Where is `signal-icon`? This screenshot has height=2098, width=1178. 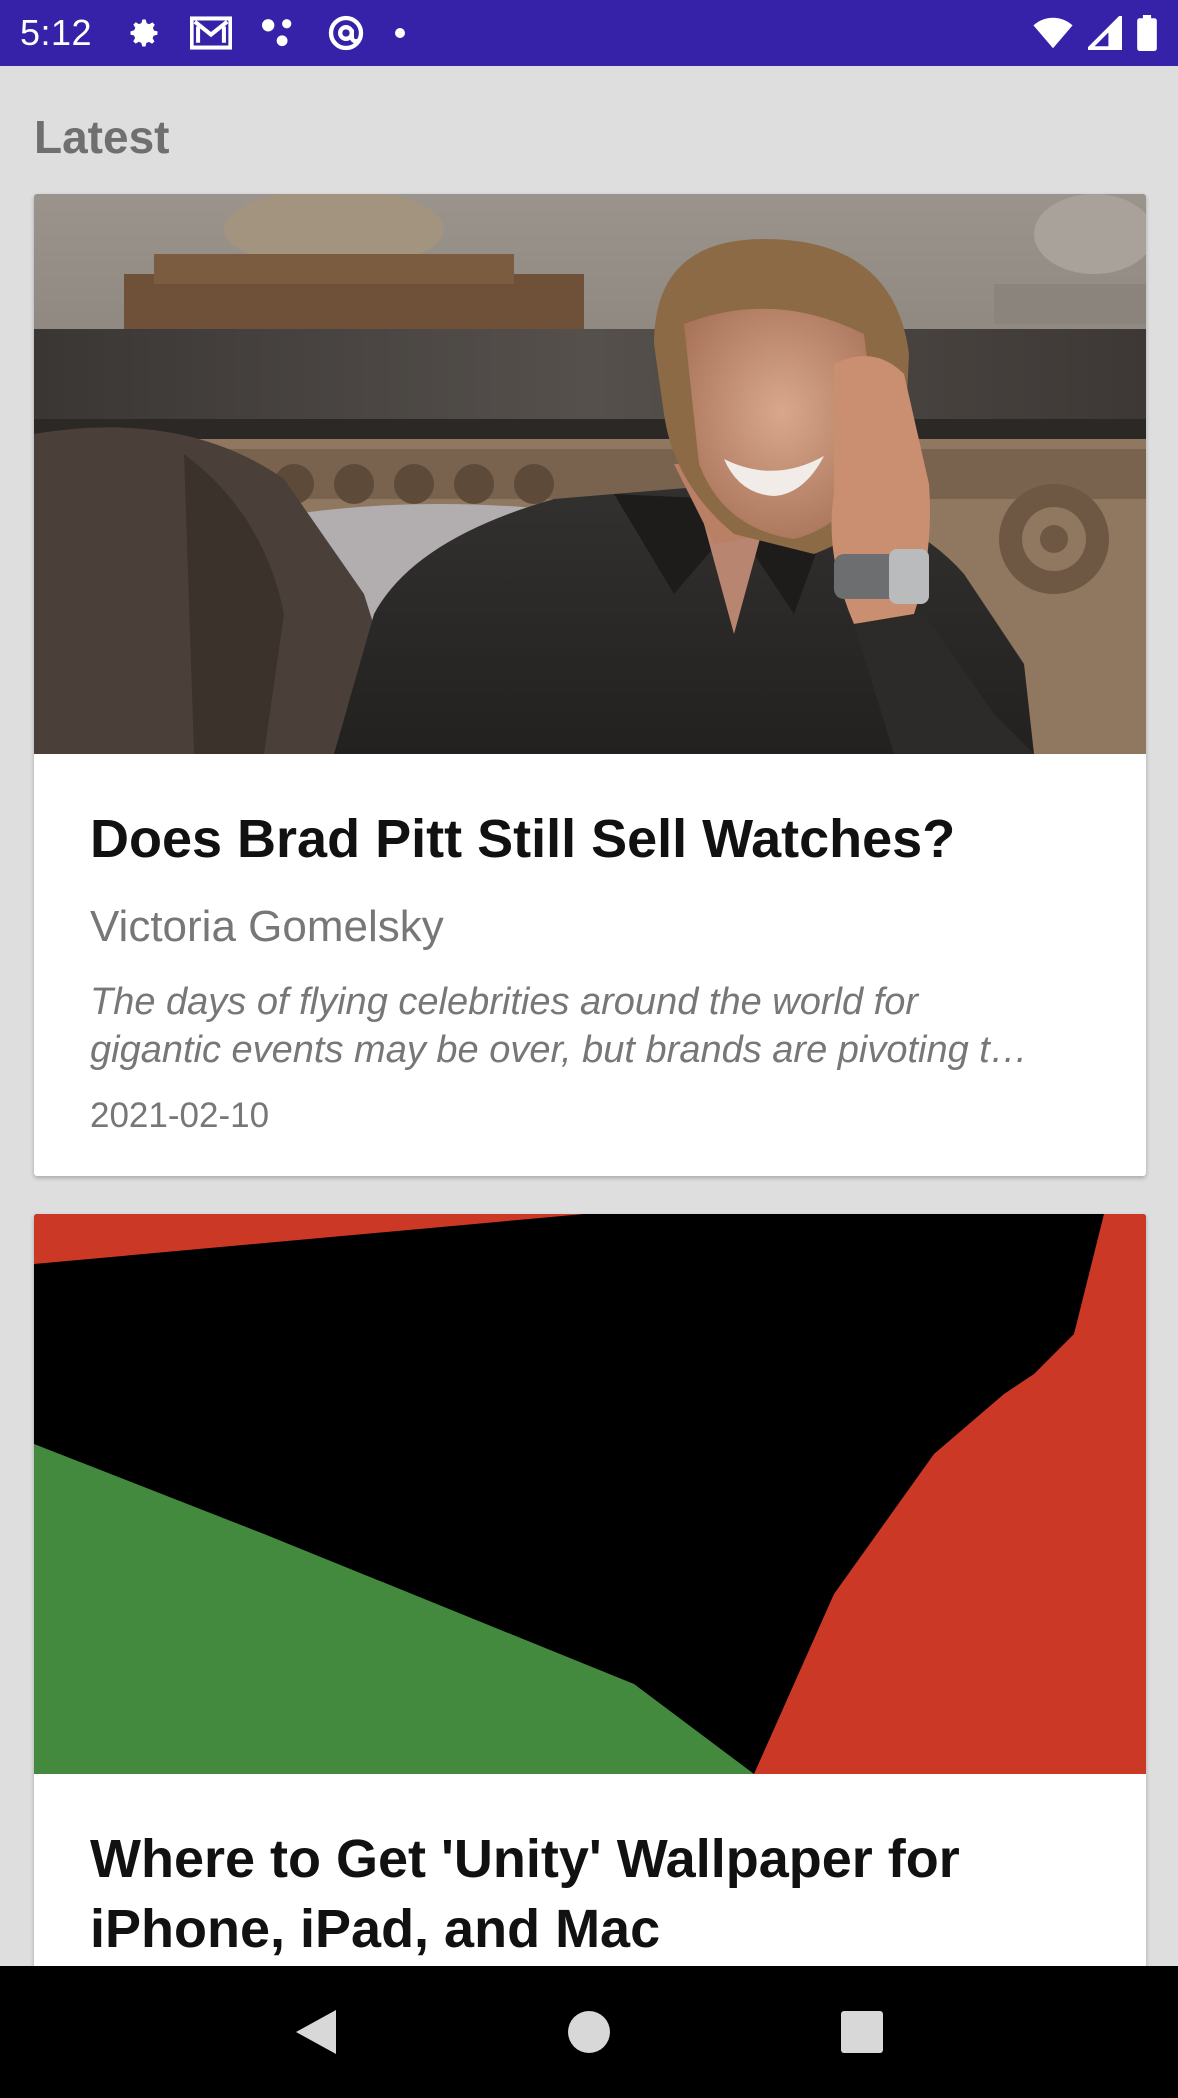
signal-icon is located at coordinates (1105, 33).